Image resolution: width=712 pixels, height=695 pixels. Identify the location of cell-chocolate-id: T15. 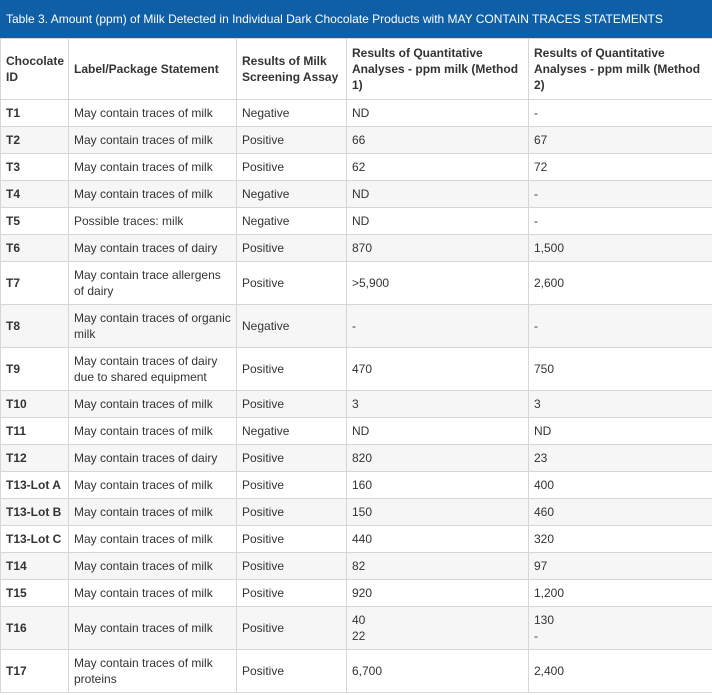
(34, 593).